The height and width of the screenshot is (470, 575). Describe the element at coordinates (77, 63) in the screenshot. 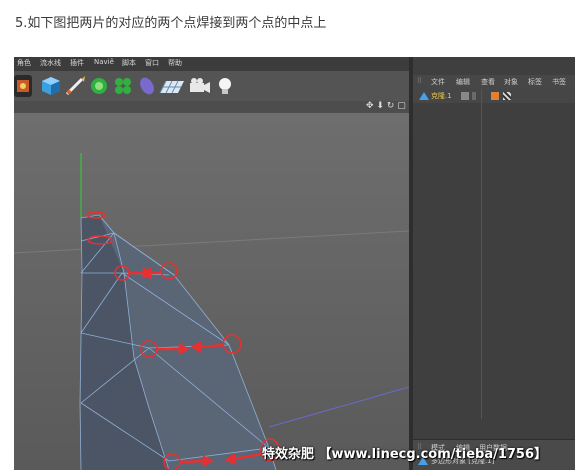

I see `menu-item-plugins: 插件` at that location.